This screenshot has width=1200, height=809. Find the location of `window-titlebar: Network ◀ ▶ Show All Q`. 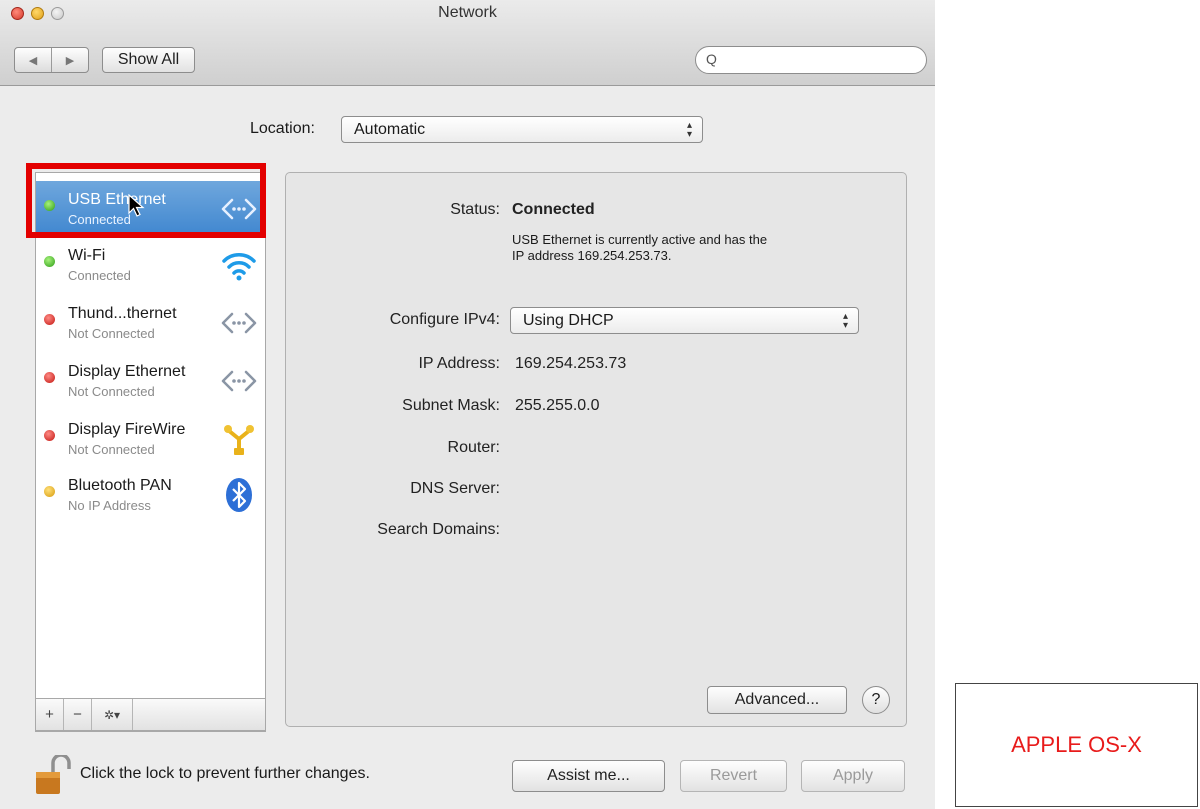

window-titlebar: Network ◀ ▶ Show All Q is located at coordinates (467, 43).